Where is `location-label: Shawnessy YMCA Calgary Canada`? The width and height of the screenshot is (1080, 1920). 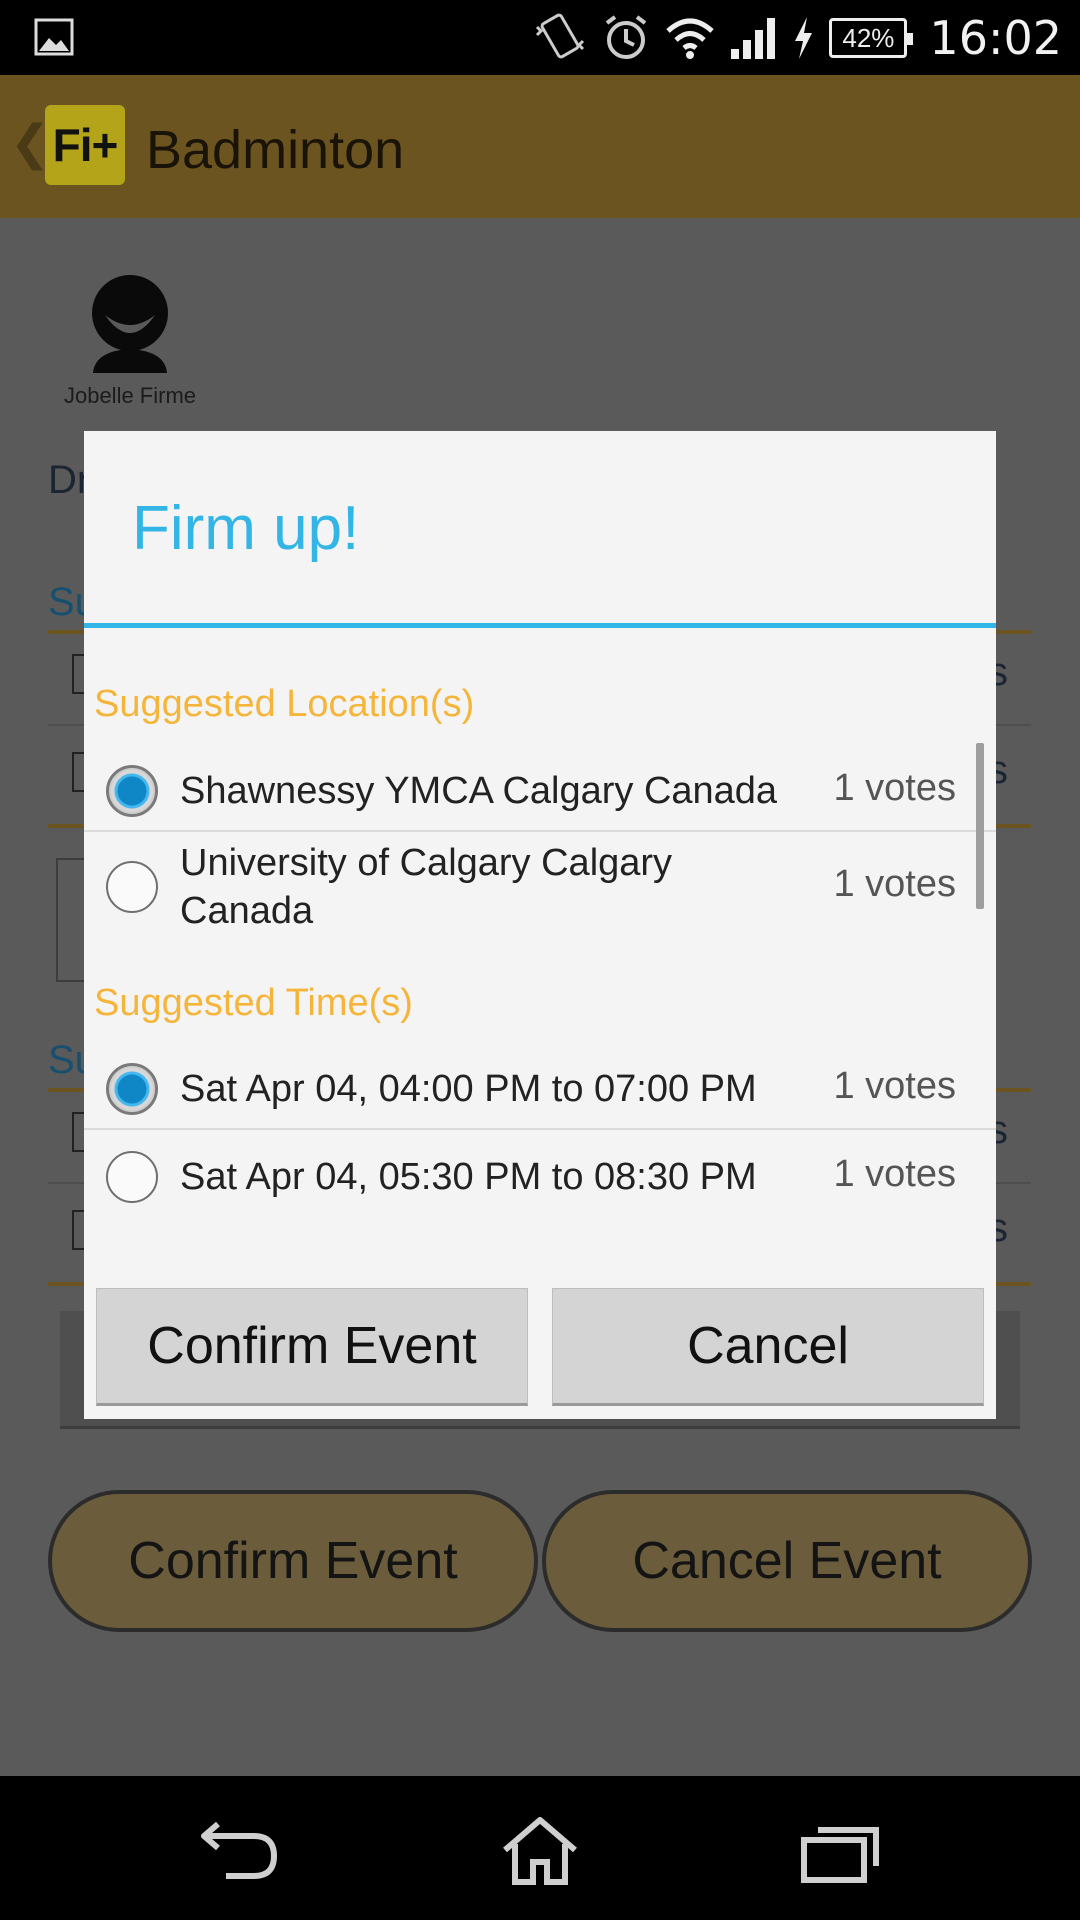 location-label: Shawnessy YMCA Calgary Canada is located at coordinates (479, 791).